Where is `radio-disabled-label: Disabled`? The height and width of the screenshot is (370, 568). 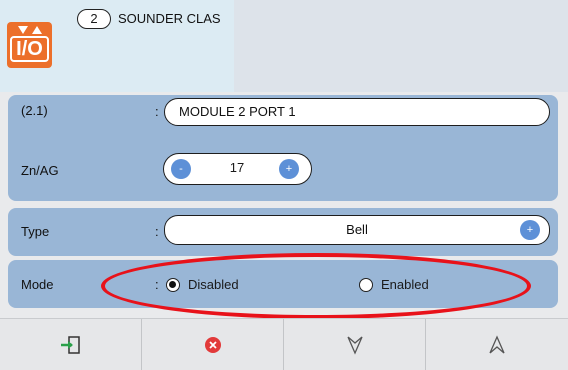 radio-disabled-label: Disabled is located at coordinates (213, 284).